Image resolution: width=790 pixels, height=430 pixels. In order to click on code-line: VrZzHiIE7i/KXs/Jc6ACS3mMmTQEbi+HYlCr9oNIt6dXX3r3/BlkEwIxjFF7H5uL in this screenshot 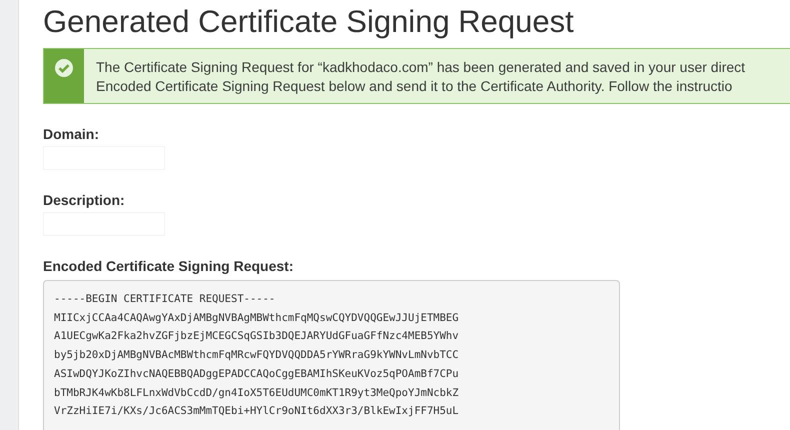, I will do `click(256, 412)`.